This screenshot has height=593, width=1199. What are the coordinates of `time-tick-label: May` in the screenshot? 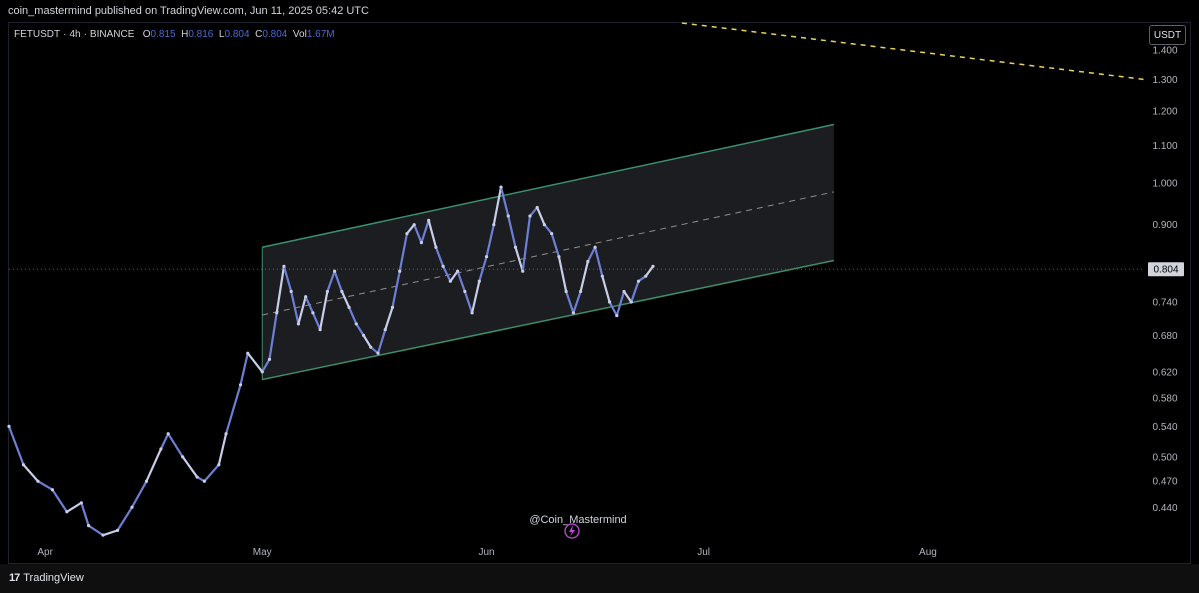 It's located at (262, 552).